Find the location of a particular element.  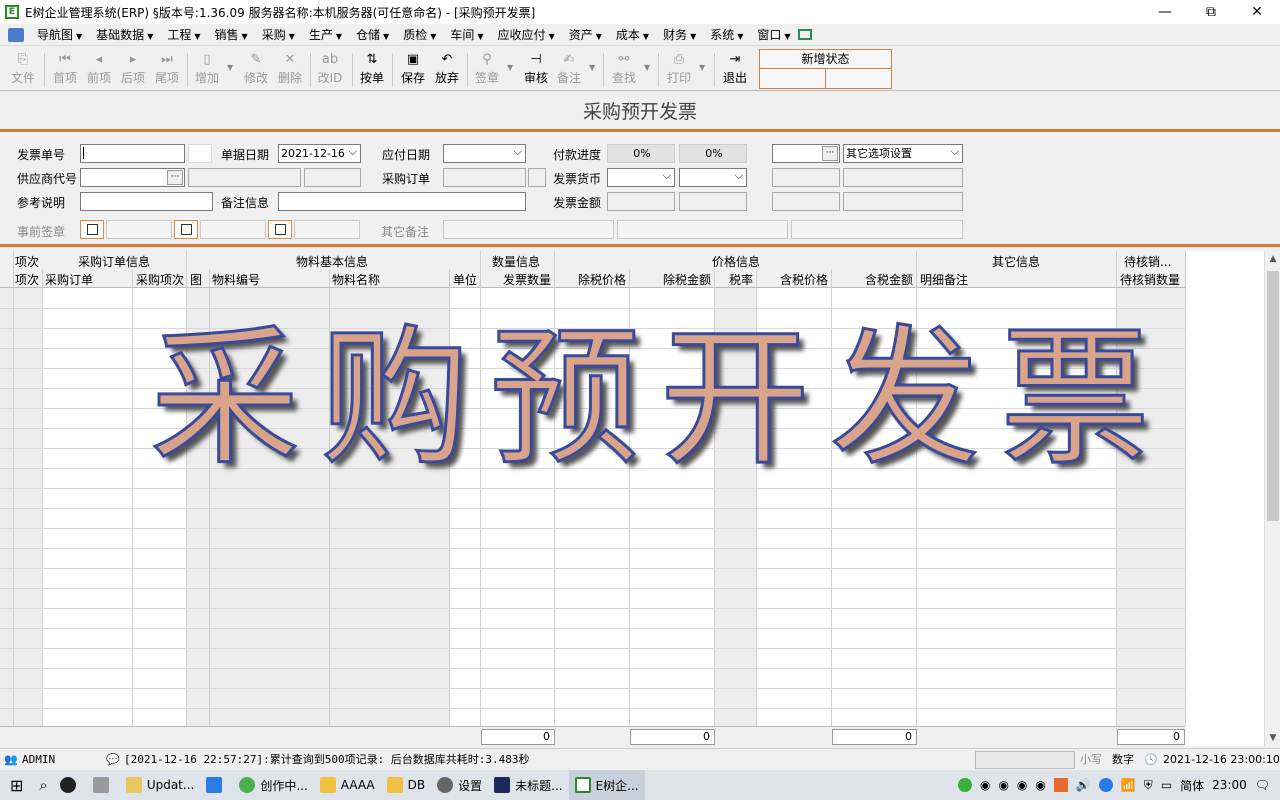

delete-icon: ✕ is located at coordinates (290, 59).